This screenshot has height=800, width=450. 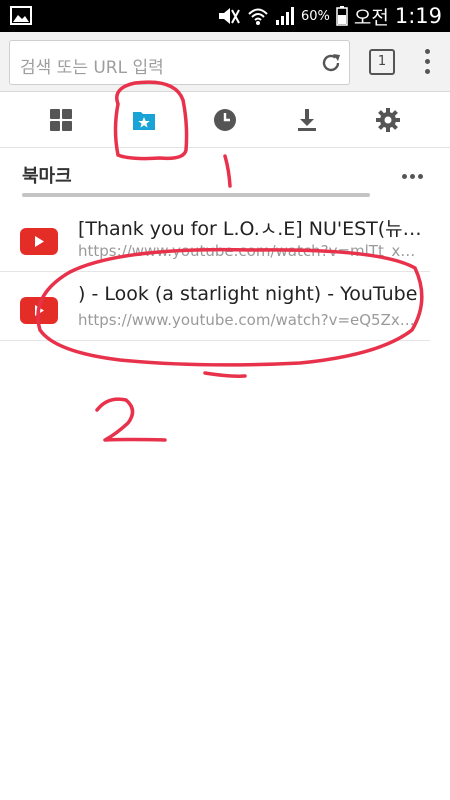 What do you see at coordinates (47, 176) in the screenshot?
I see `section-title: 북마크` at bounding box center [47, 176].